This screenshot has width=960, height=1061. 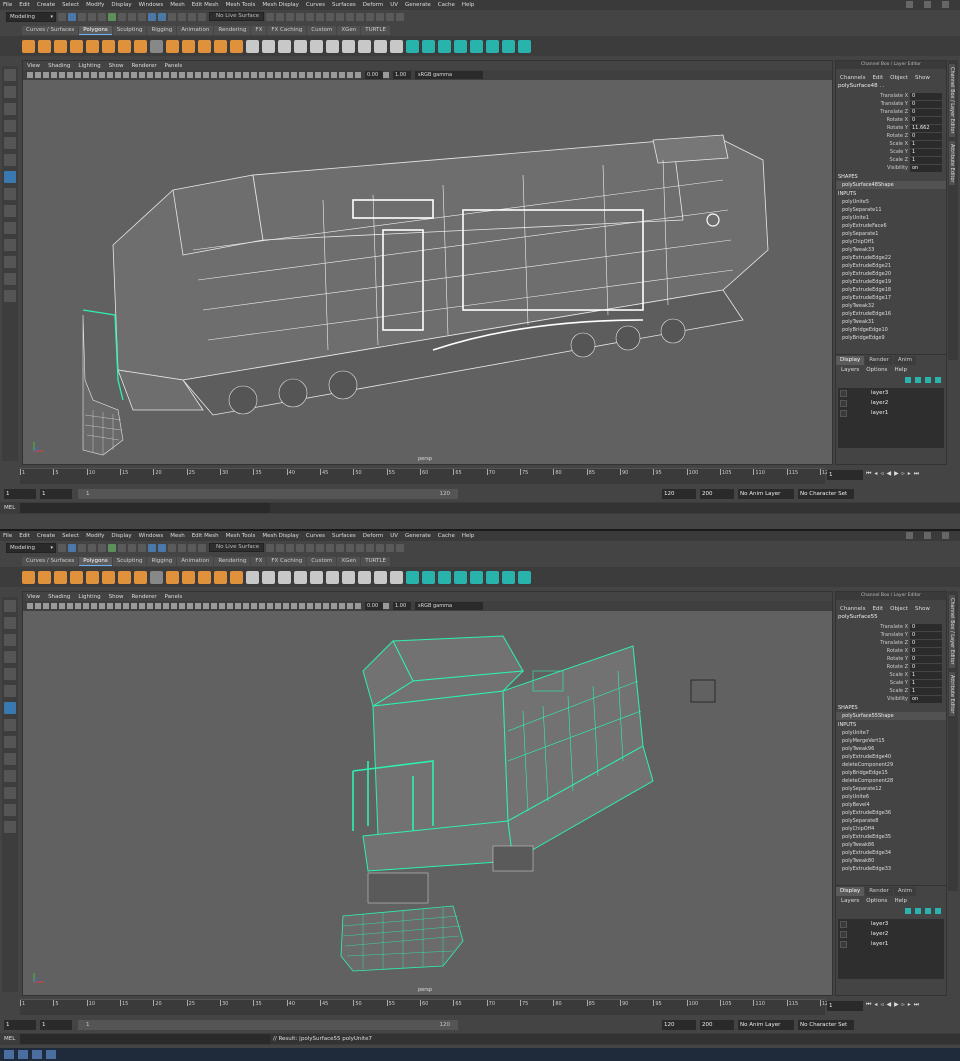 I want to click on attribute-value: 11.662, so click(x=926, y=128).